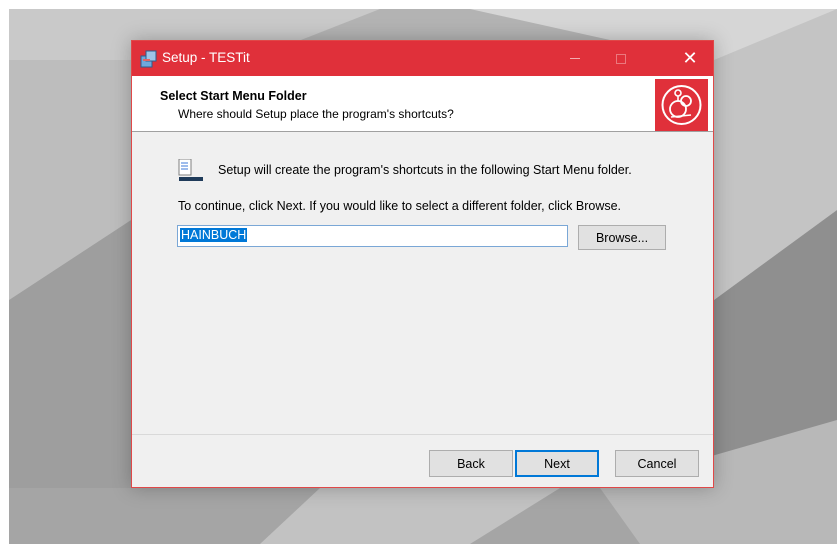  I want to click on installer-app-icon, so click(148, 59).